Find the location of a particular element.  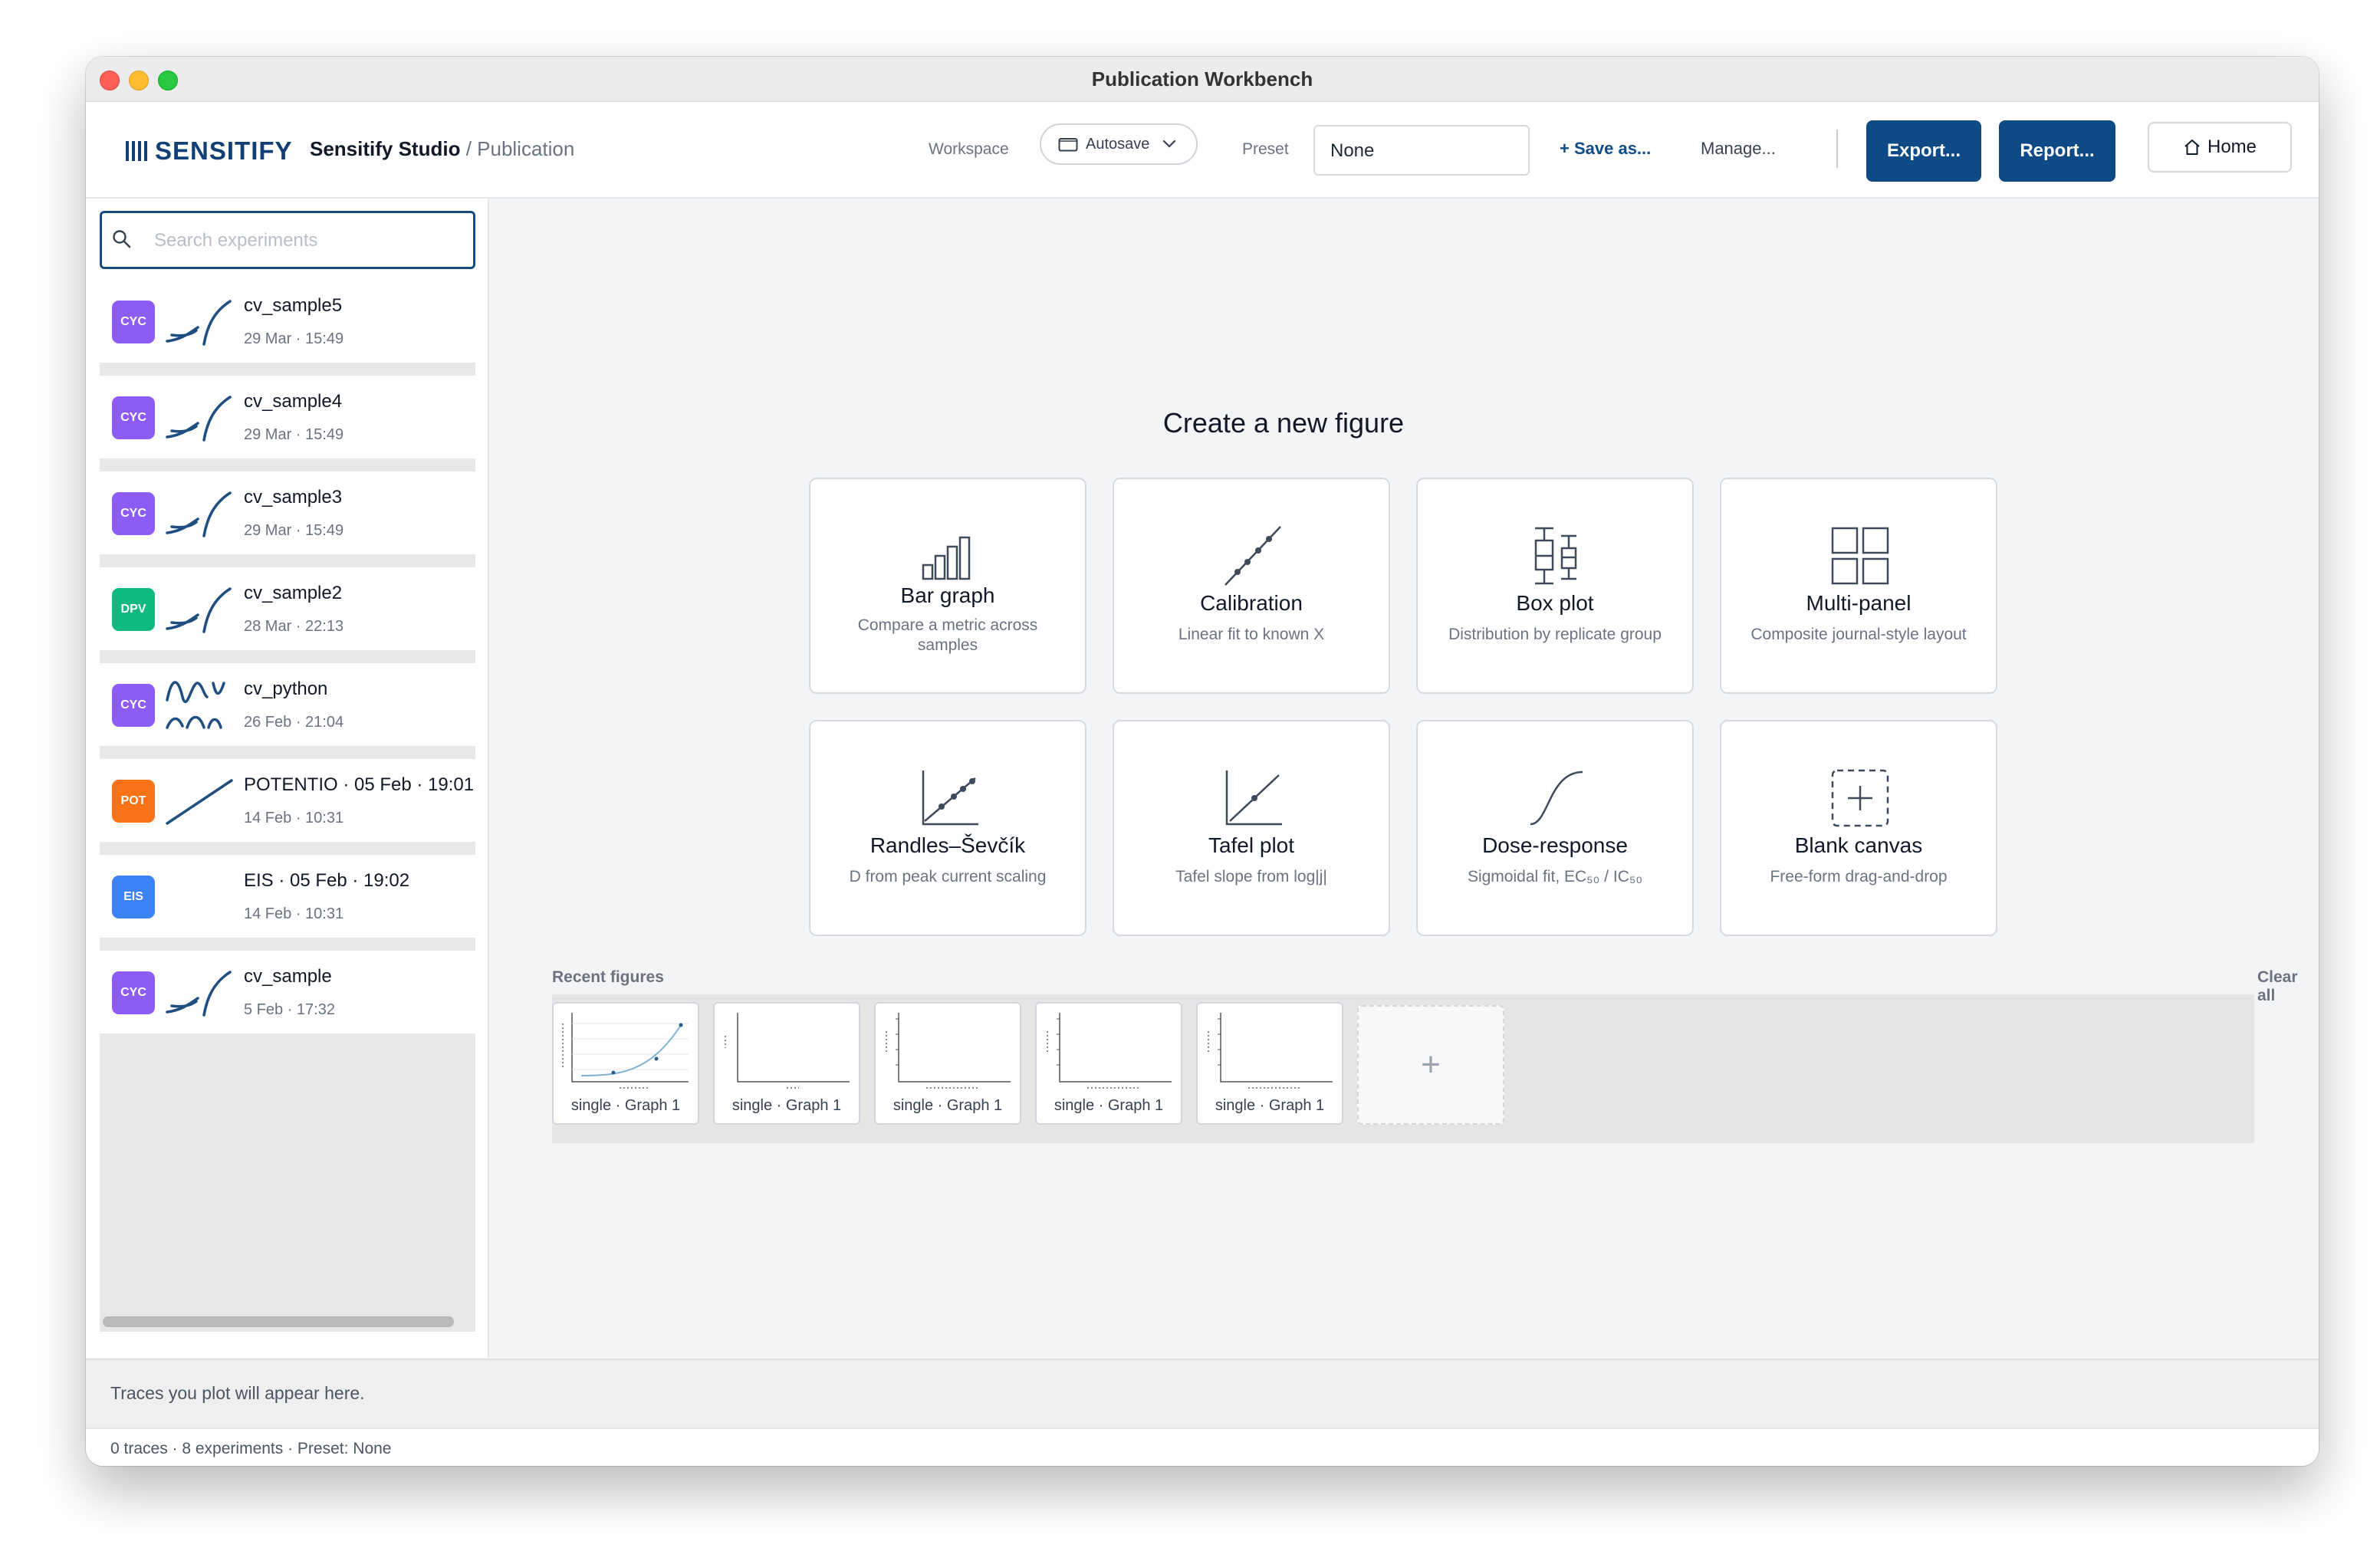

experiment-date: 5 Feb · 17:32 is located at coordinates (289, 1010).